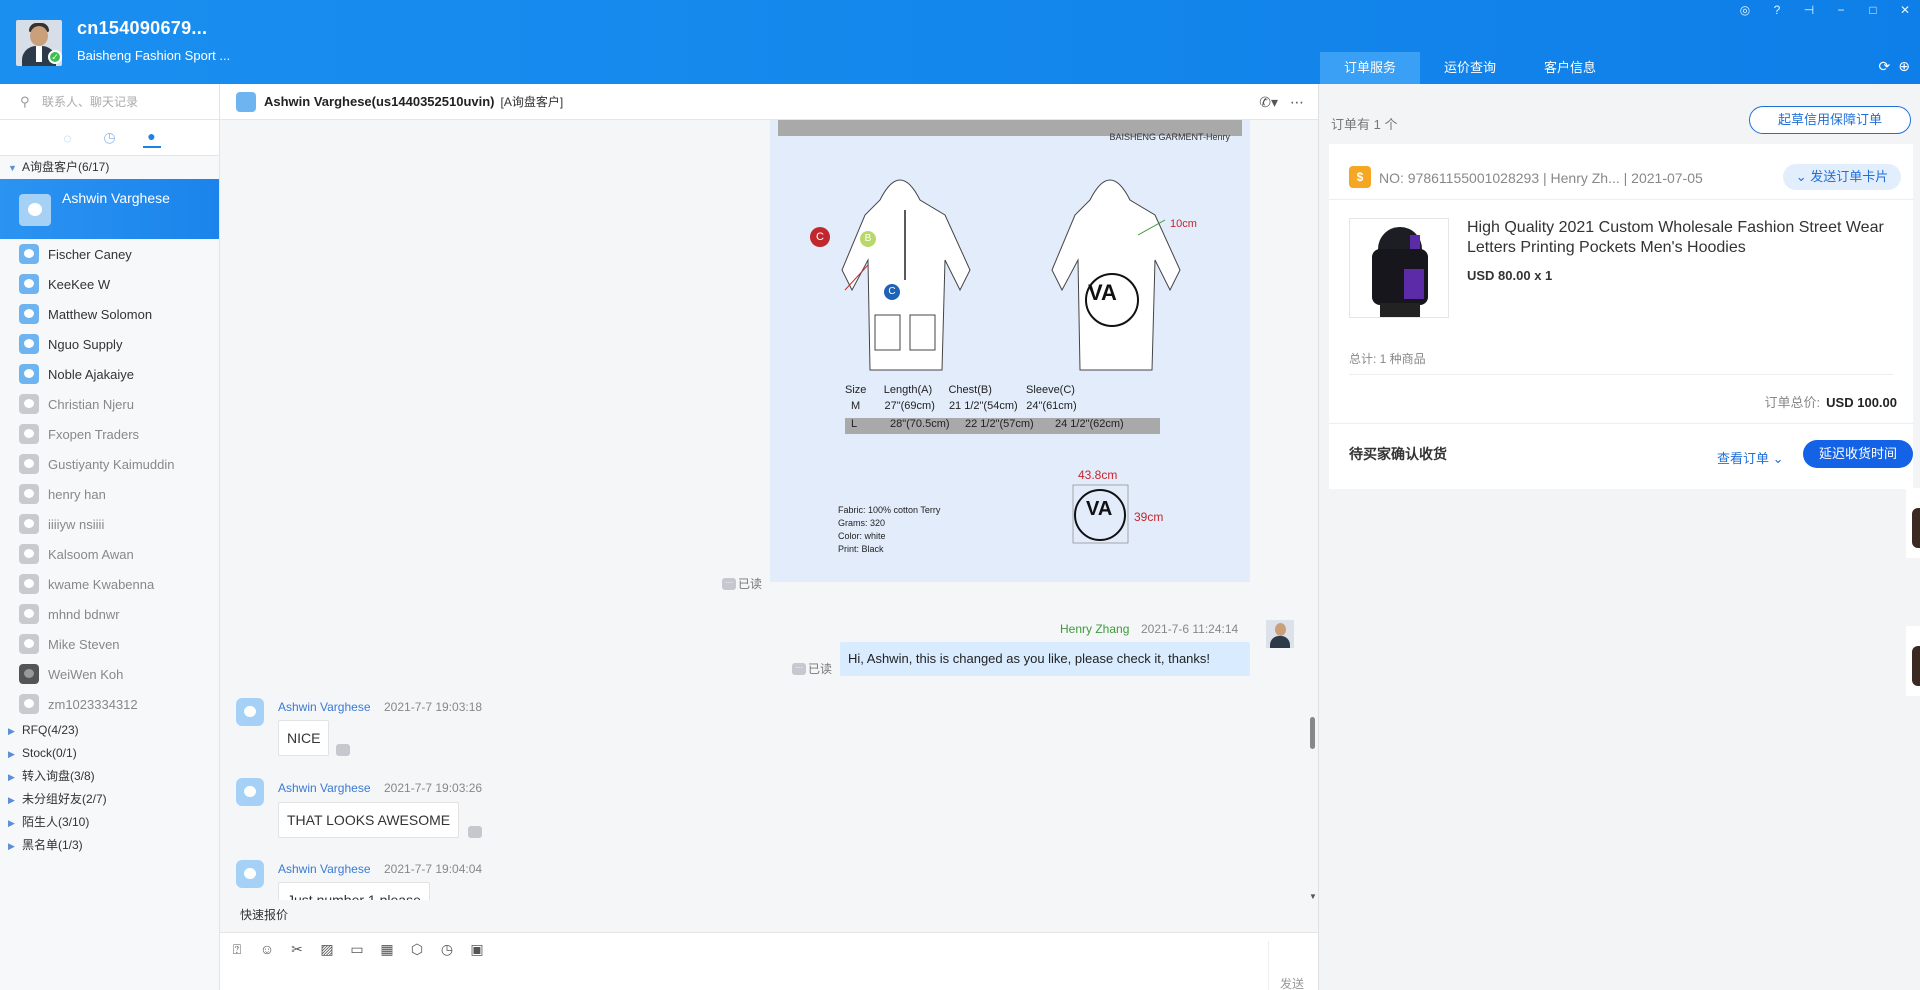 The width and height of the screenshot is (1920, 990). Describe the element at coordinates (109, 404) in the screenshot. I see `contact-item: Christian Njeru` at that location.